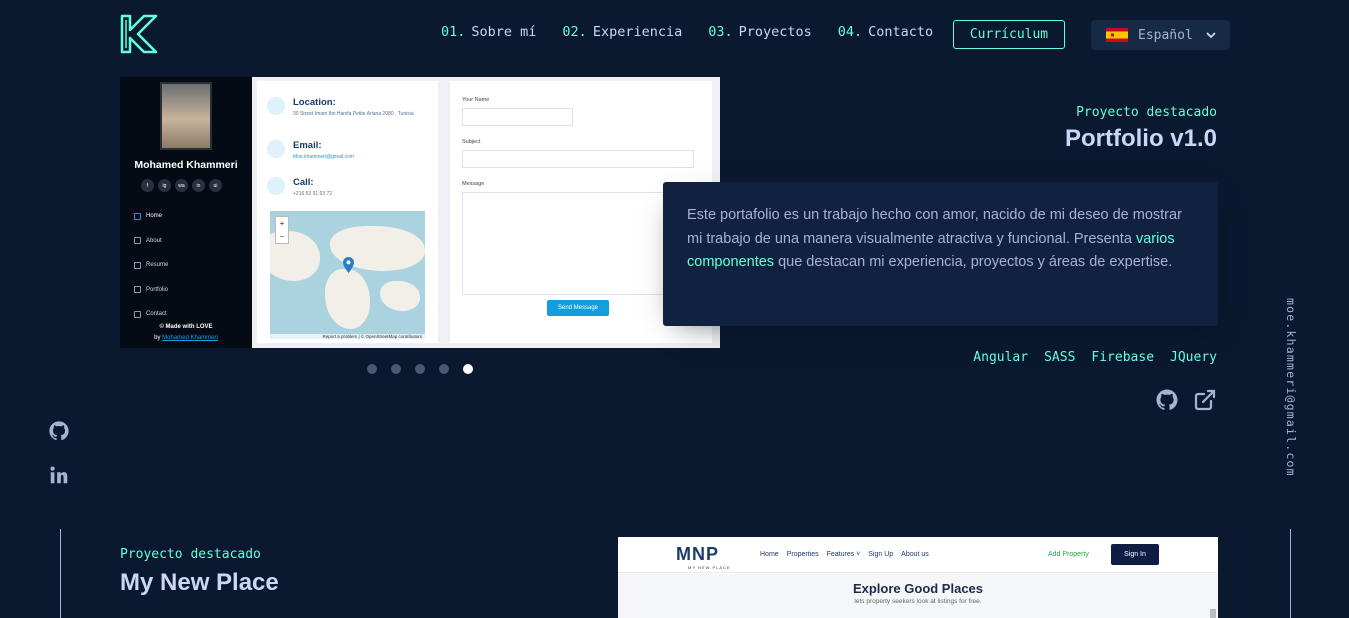  I want to click on home-icon, so click(137, 216).